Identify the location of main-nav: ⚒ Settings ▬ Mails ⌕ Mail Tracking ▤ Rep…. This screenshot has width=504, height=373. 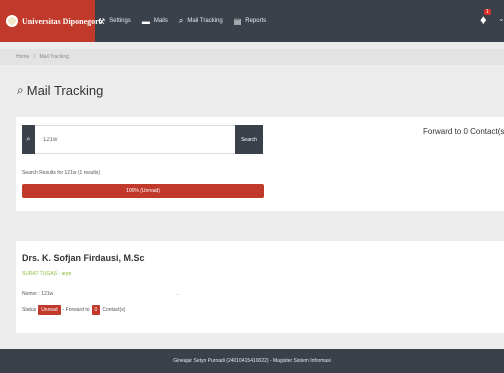
(187, 21).